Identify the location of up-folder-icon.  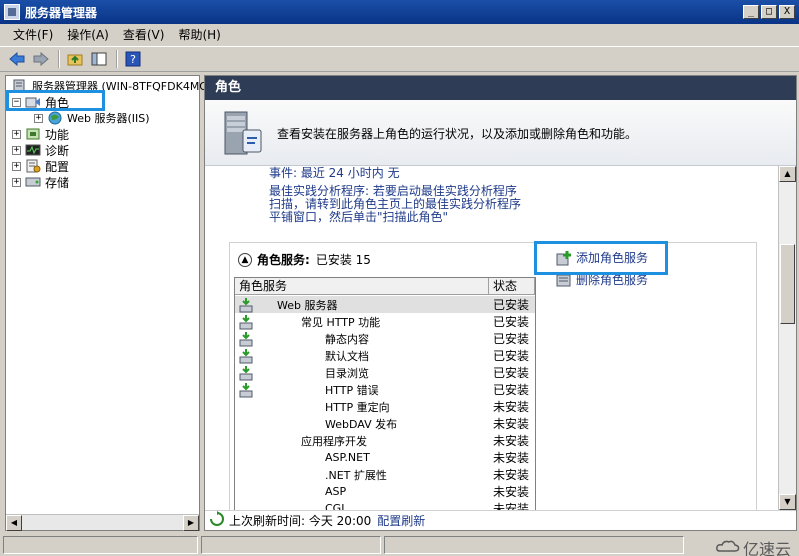
(75, 59).